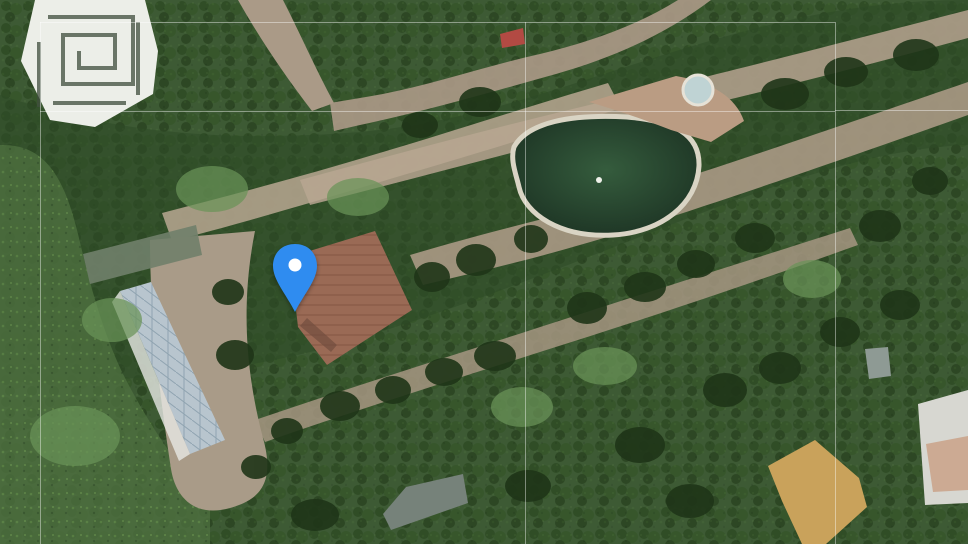 Image resolution: width=968 pixels, height=544 pixels. Describe the element at coordinates (599, 180) in the screenshot. I see `fountain-jet` at that location.